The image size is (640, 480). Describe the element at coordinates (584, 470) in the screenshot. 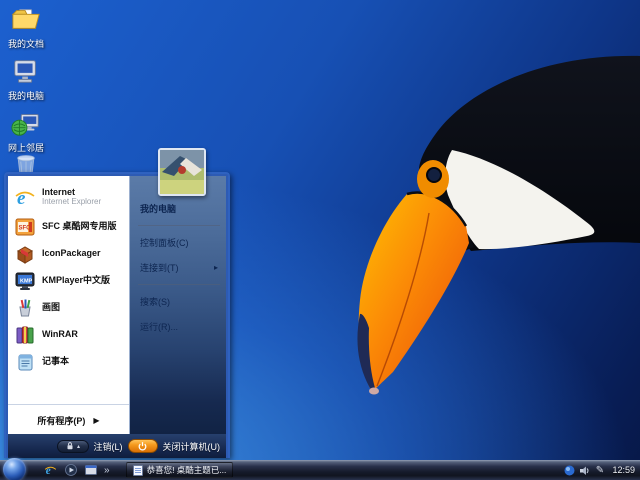

I see `tray-volume-icon` at that location.